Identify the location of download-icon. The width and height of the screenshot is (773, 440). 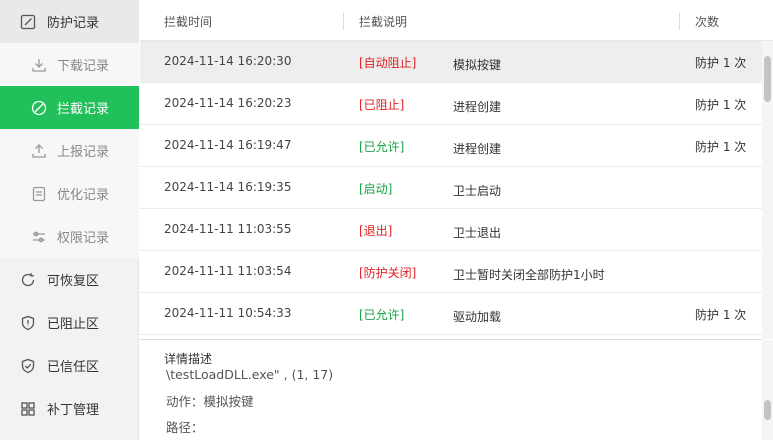
(39, 65).